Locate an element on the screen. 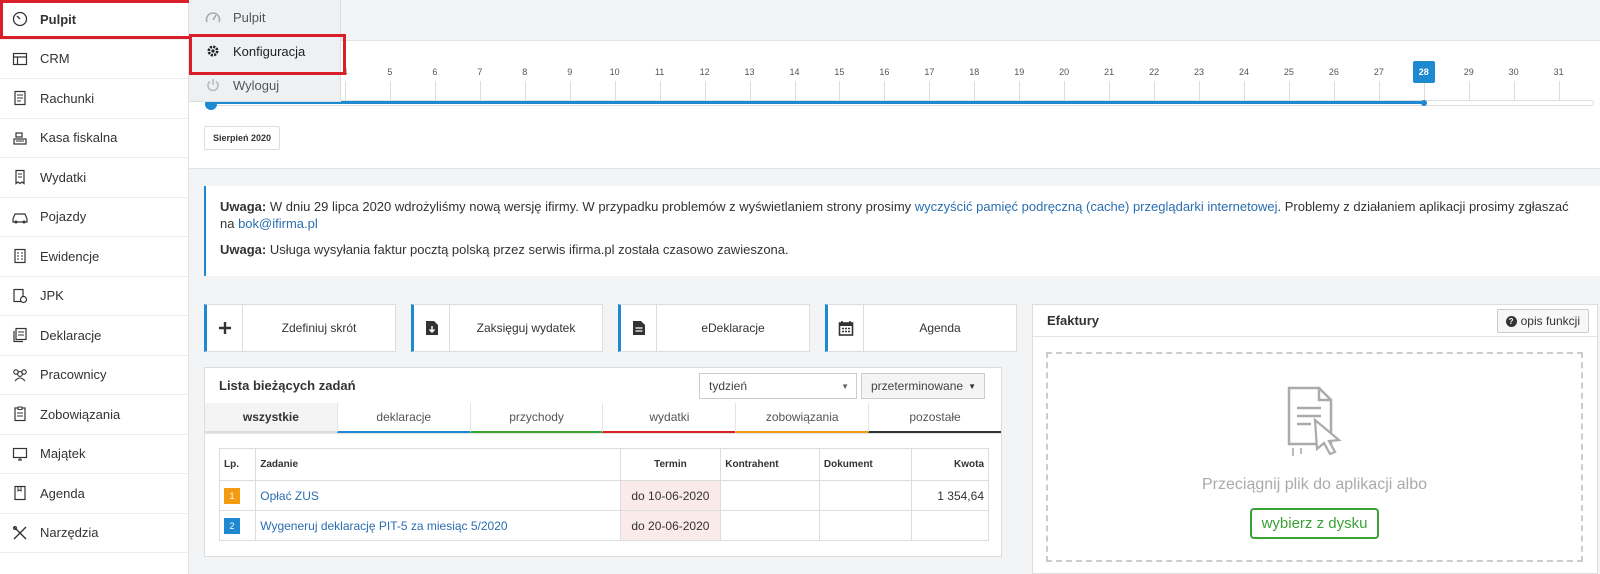  employees-icon is located at coordinates (20, 375).